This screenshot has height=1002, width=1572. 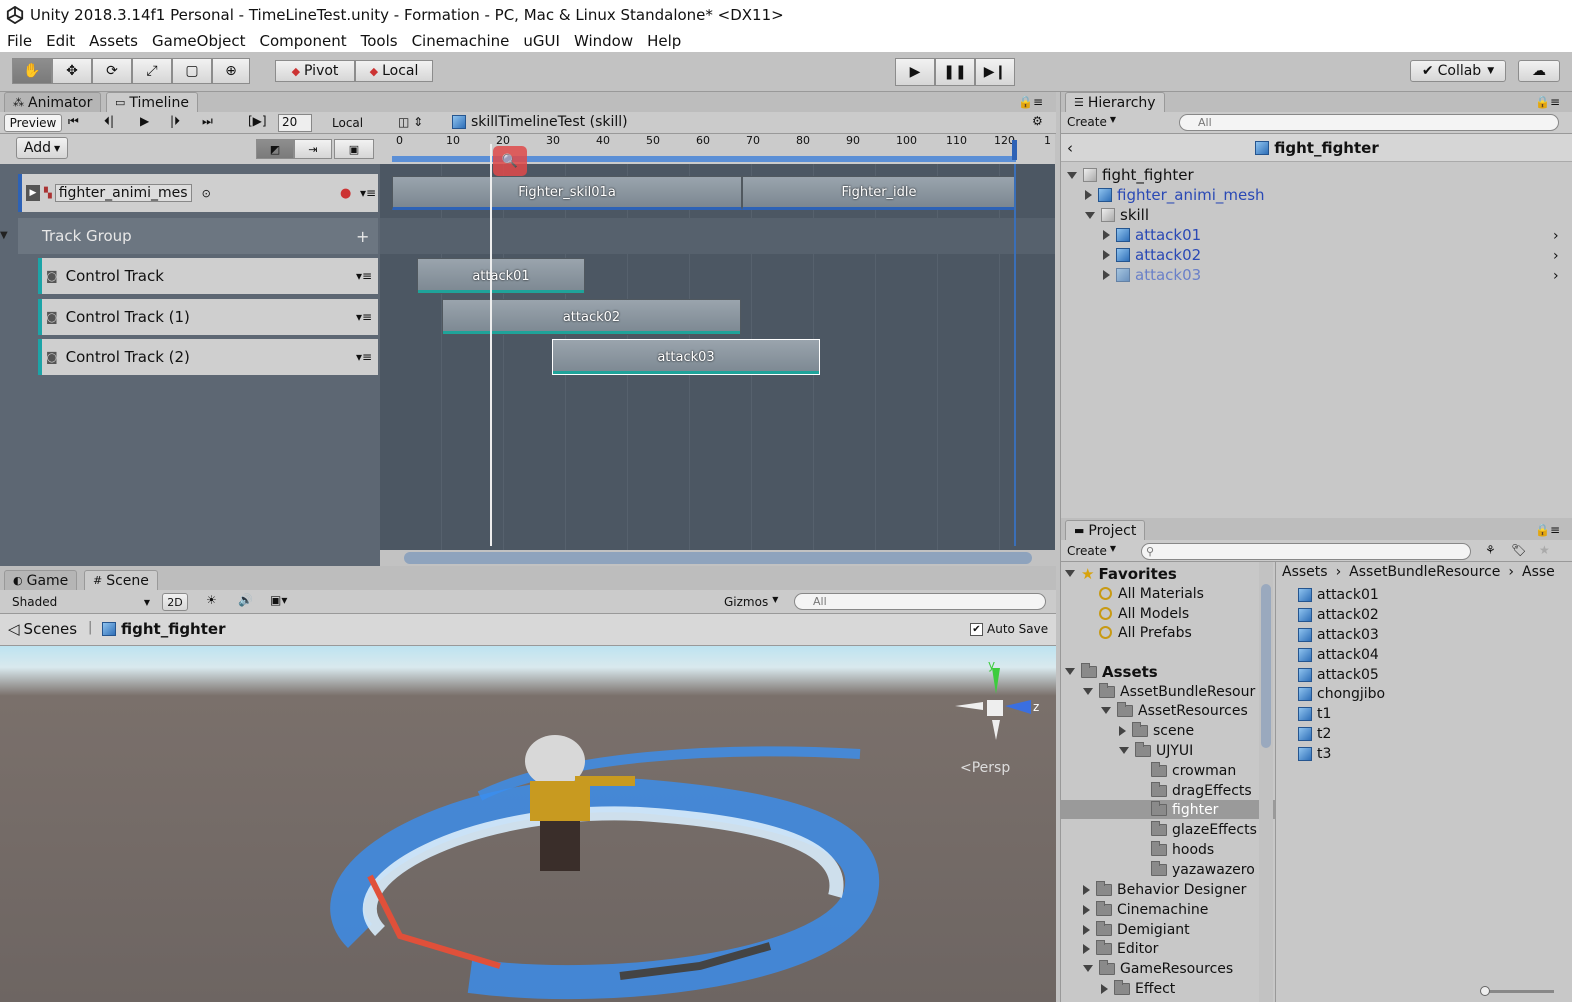 I want to click on file-item: t2, so click(x=1314, y=733).